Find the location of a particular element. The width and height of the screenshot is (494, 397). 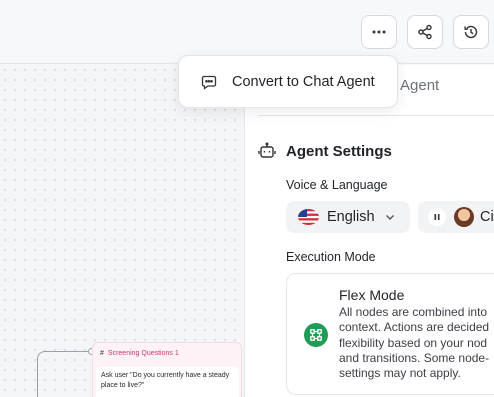

voice-preview-button is located at coordinates (437, 217).